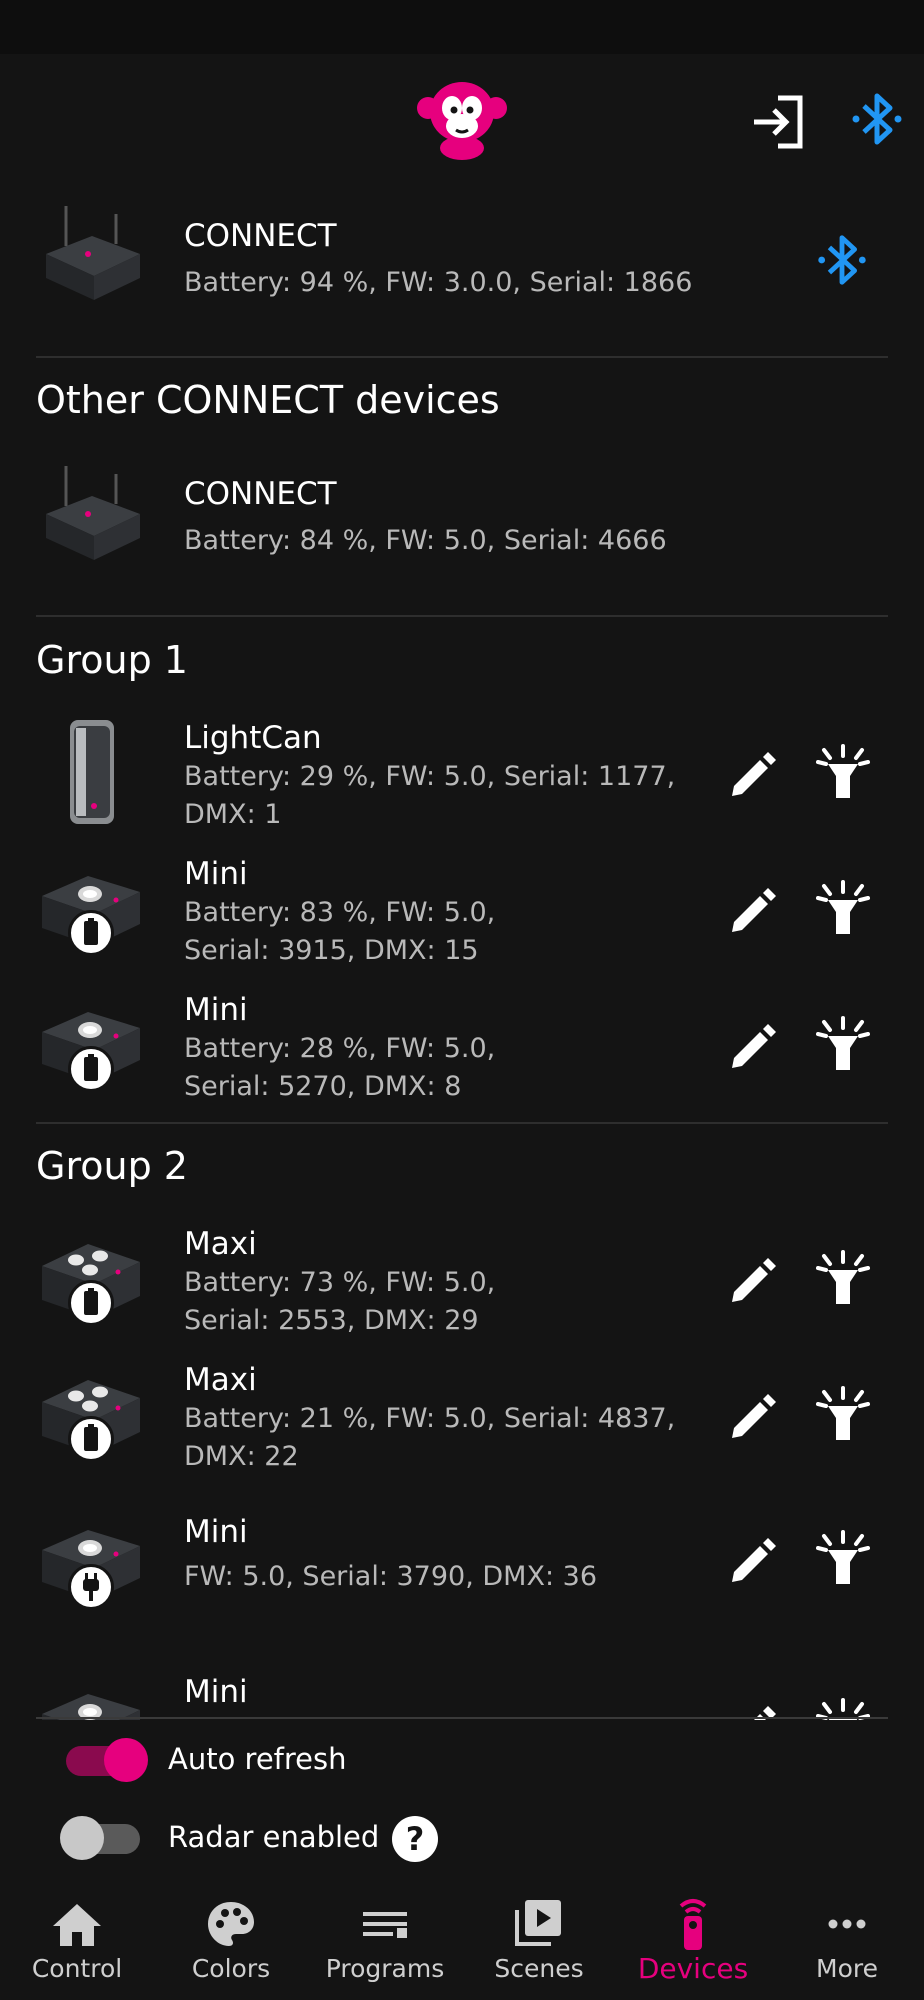 The width and height of the screenshot is (924, 2000). What do you see at coordinates (538, 1923) in the screenshot?
I see `play-library-icon` at bounding box center [538, 1923].